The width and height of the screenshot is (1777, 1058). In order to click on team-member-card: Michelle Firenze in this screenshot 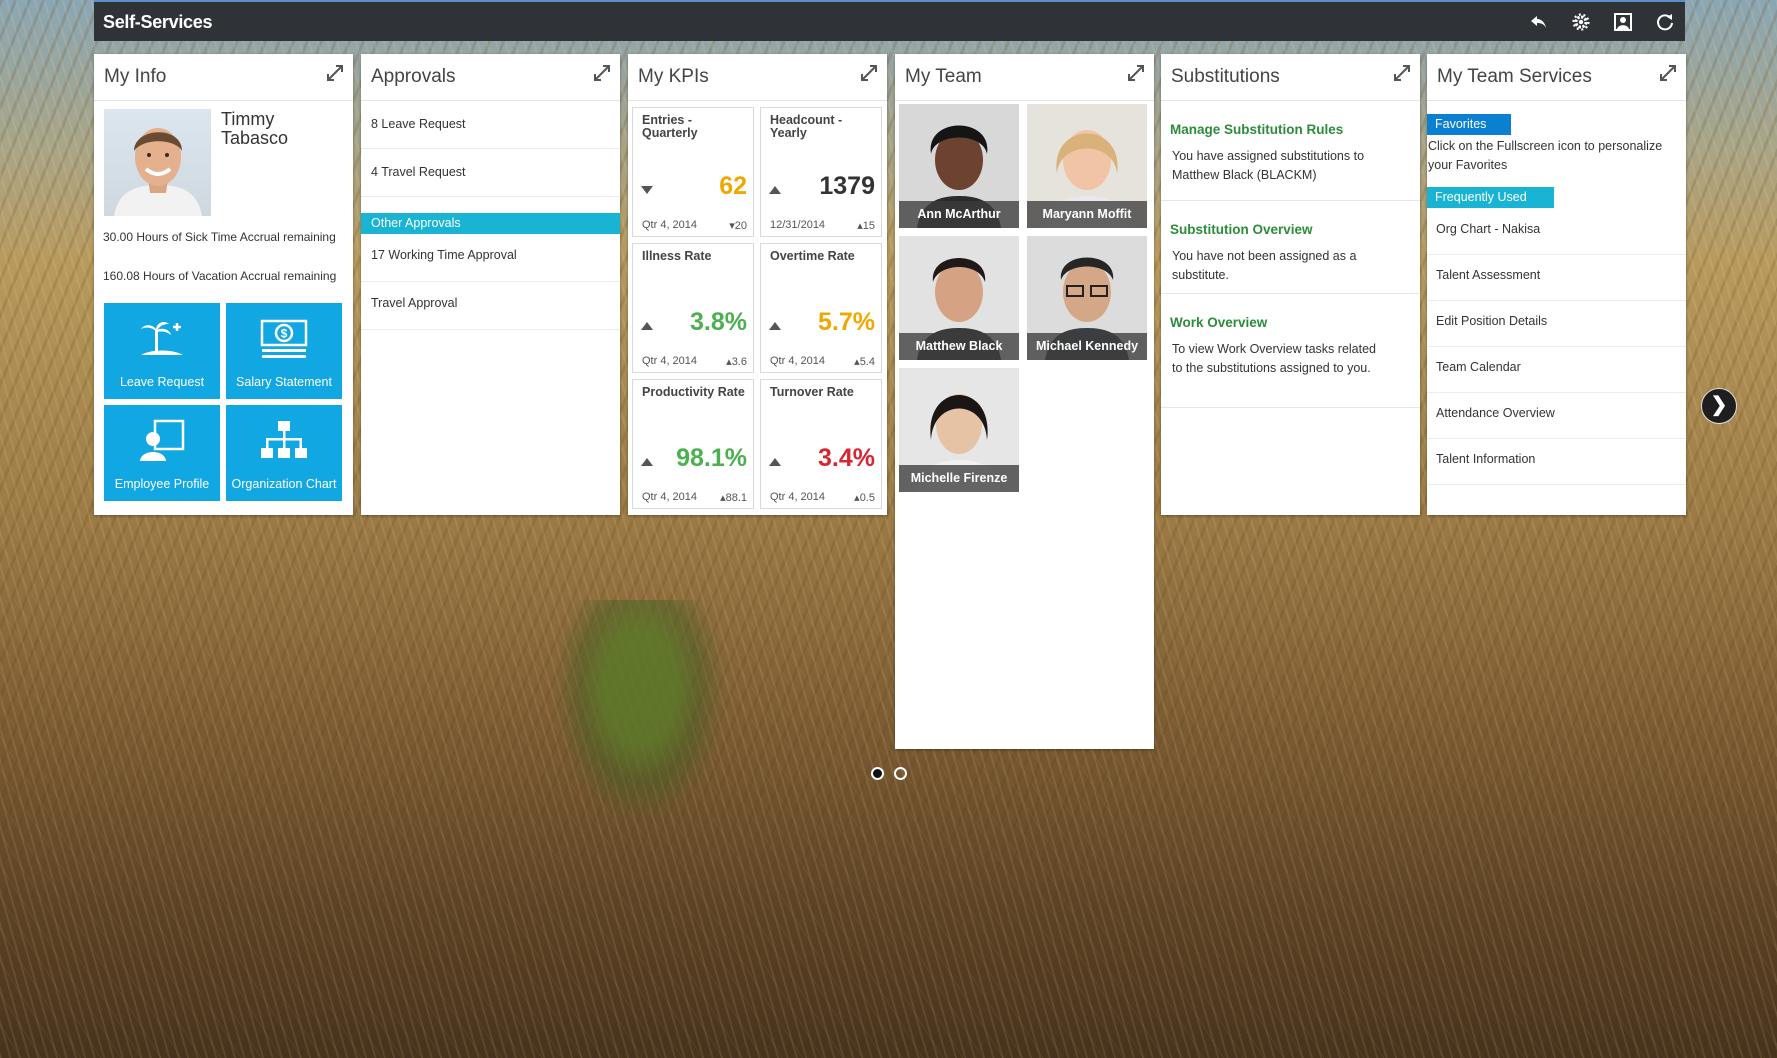, I will do `click(959, 430)`.